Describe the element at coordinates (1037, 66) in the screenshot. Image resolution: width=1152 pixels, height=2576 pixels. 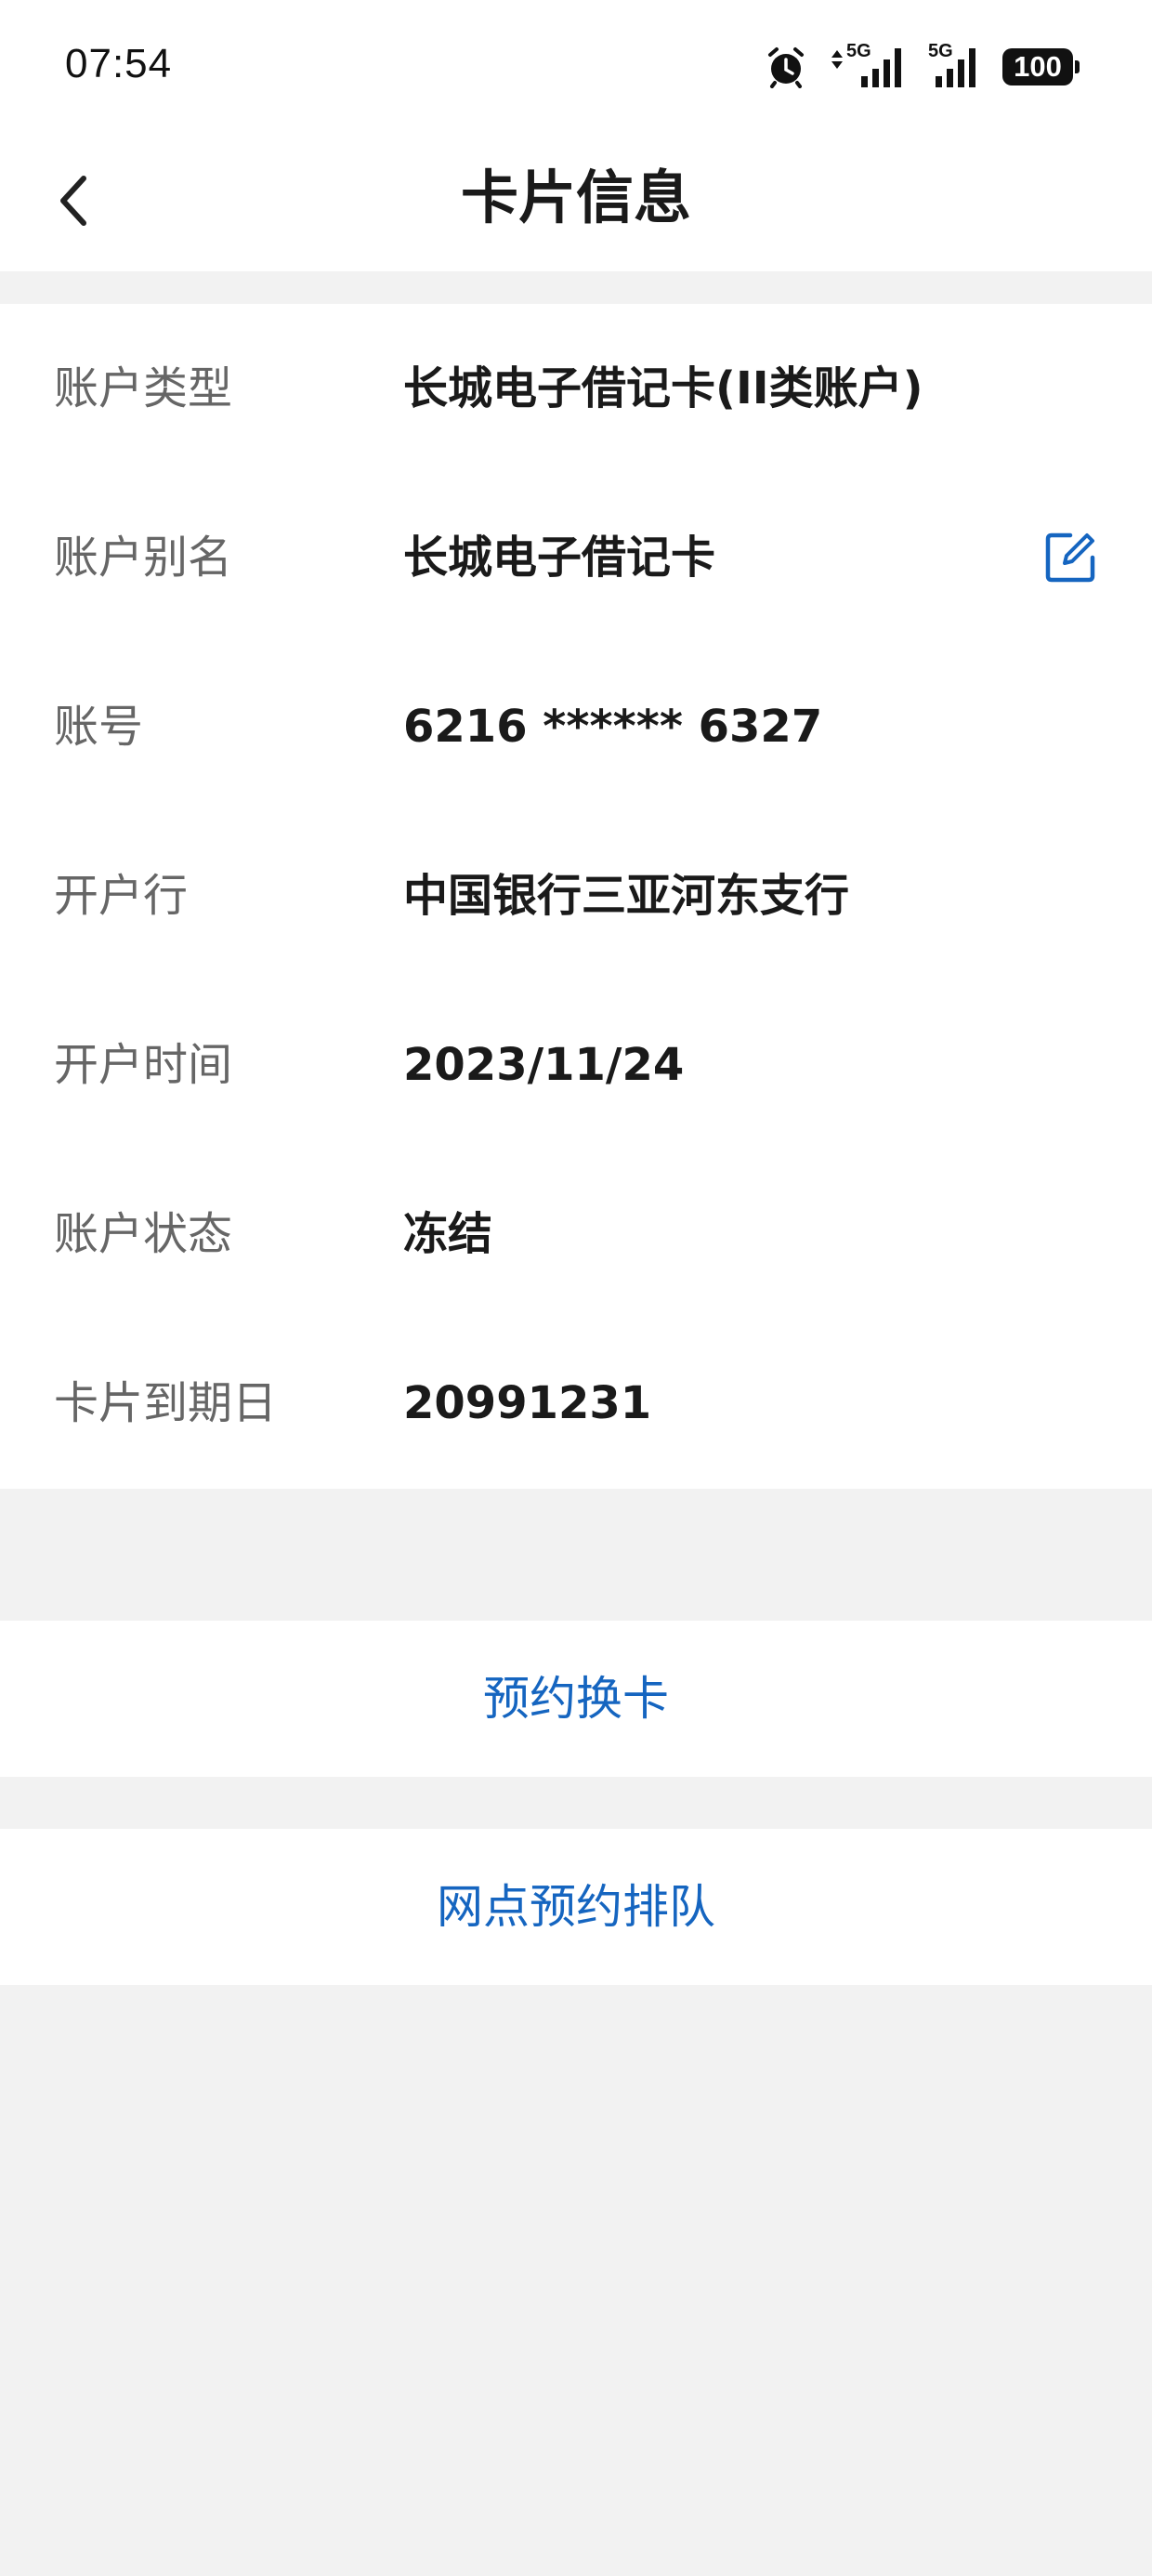
I see `battery-level: 100` at that location.